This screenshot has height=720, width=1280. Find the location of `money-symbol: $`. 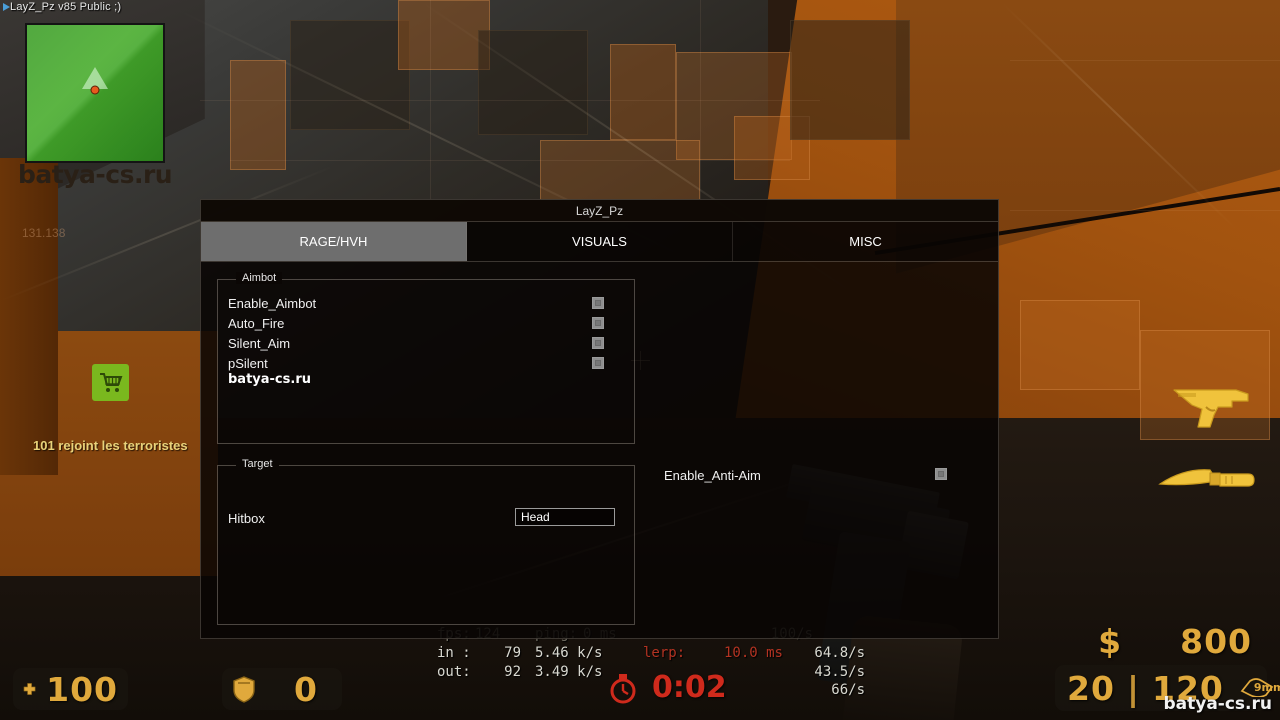

money-symbol: $ is located at coordinates (1110, 641).